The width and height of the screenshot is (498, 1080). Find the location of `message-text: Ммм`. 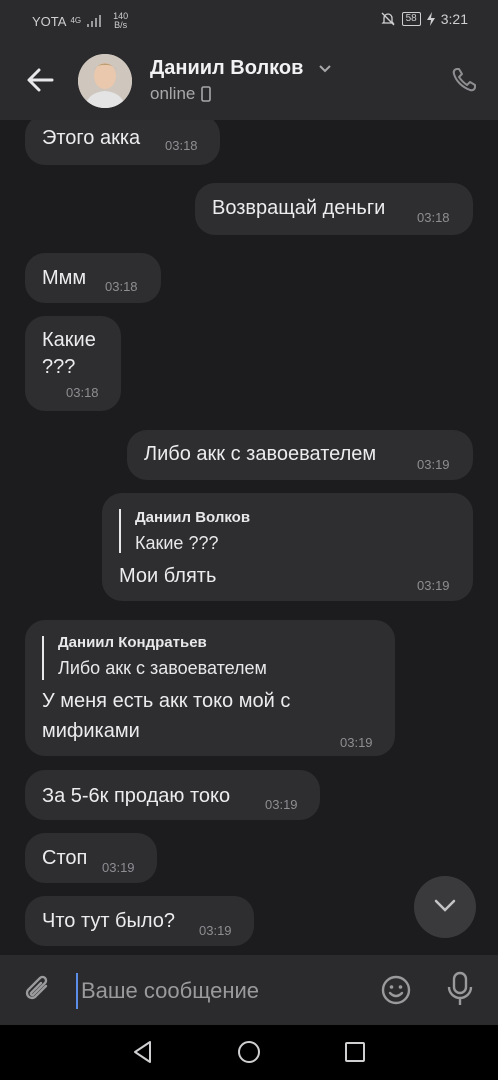

message-text: Ммм is located at coordinates (64, 278).